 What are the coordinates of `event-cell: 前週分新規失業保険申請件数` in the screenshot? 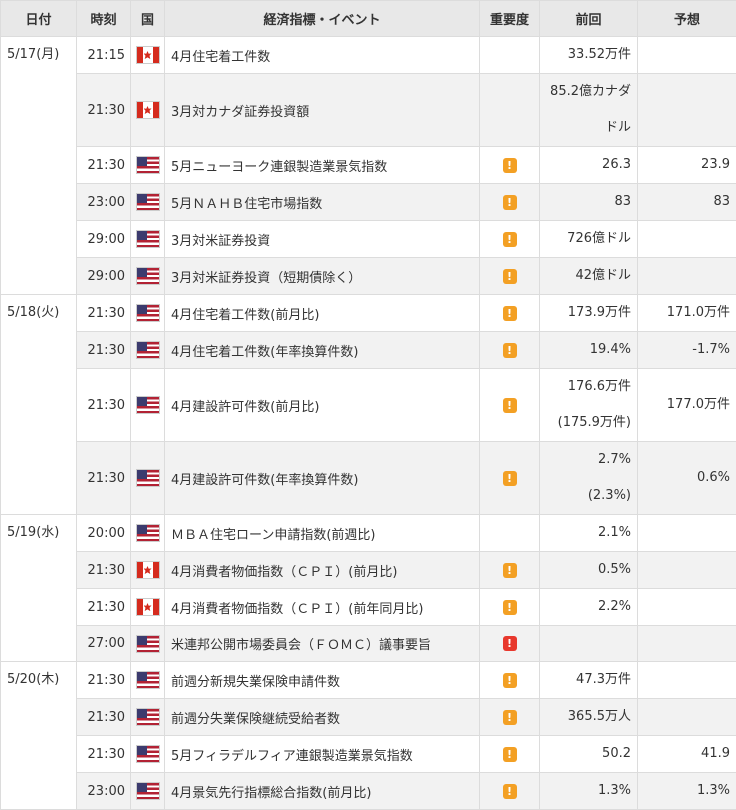 It's located at (322, 680).